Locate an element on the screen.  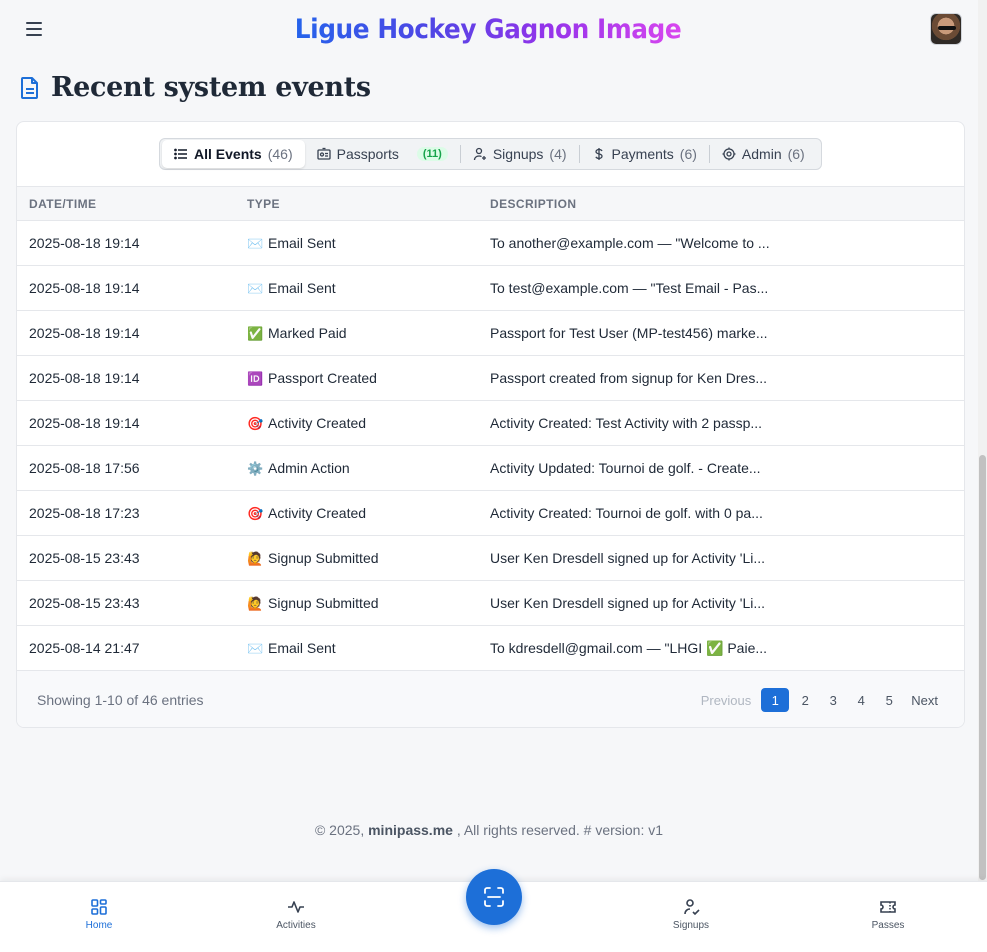
column-header-type: TYPE is located at coordinates (356, 204).